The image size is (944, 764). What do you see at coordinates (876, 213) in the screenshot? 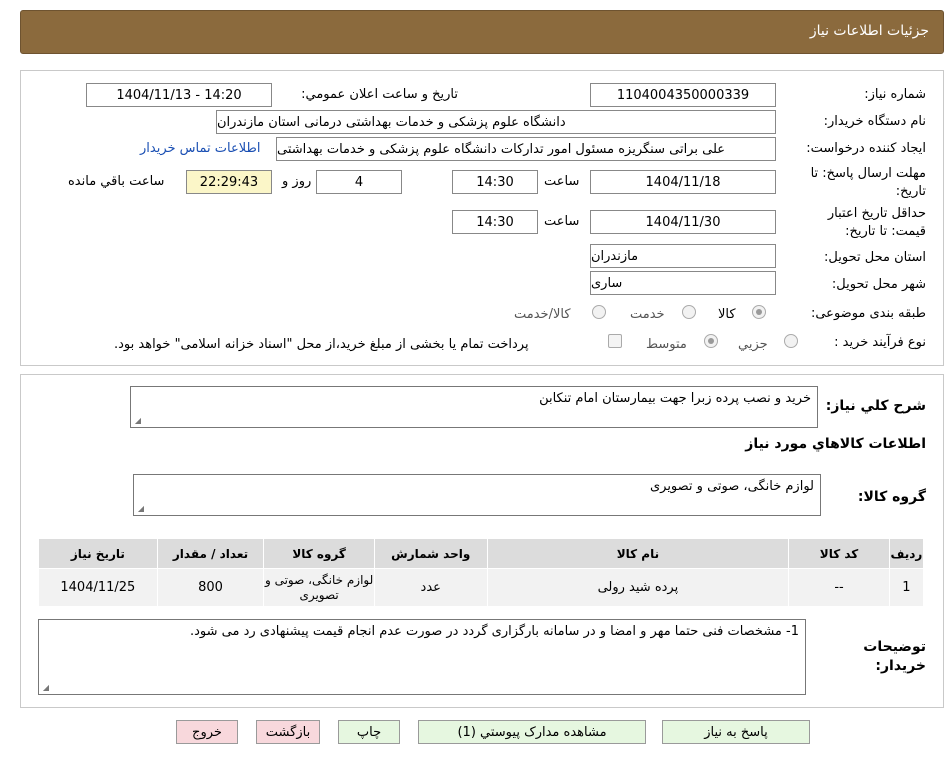
I see `validity-label-line1: حداقل تاريخ اعتبار` at bounding box center [876, 213].